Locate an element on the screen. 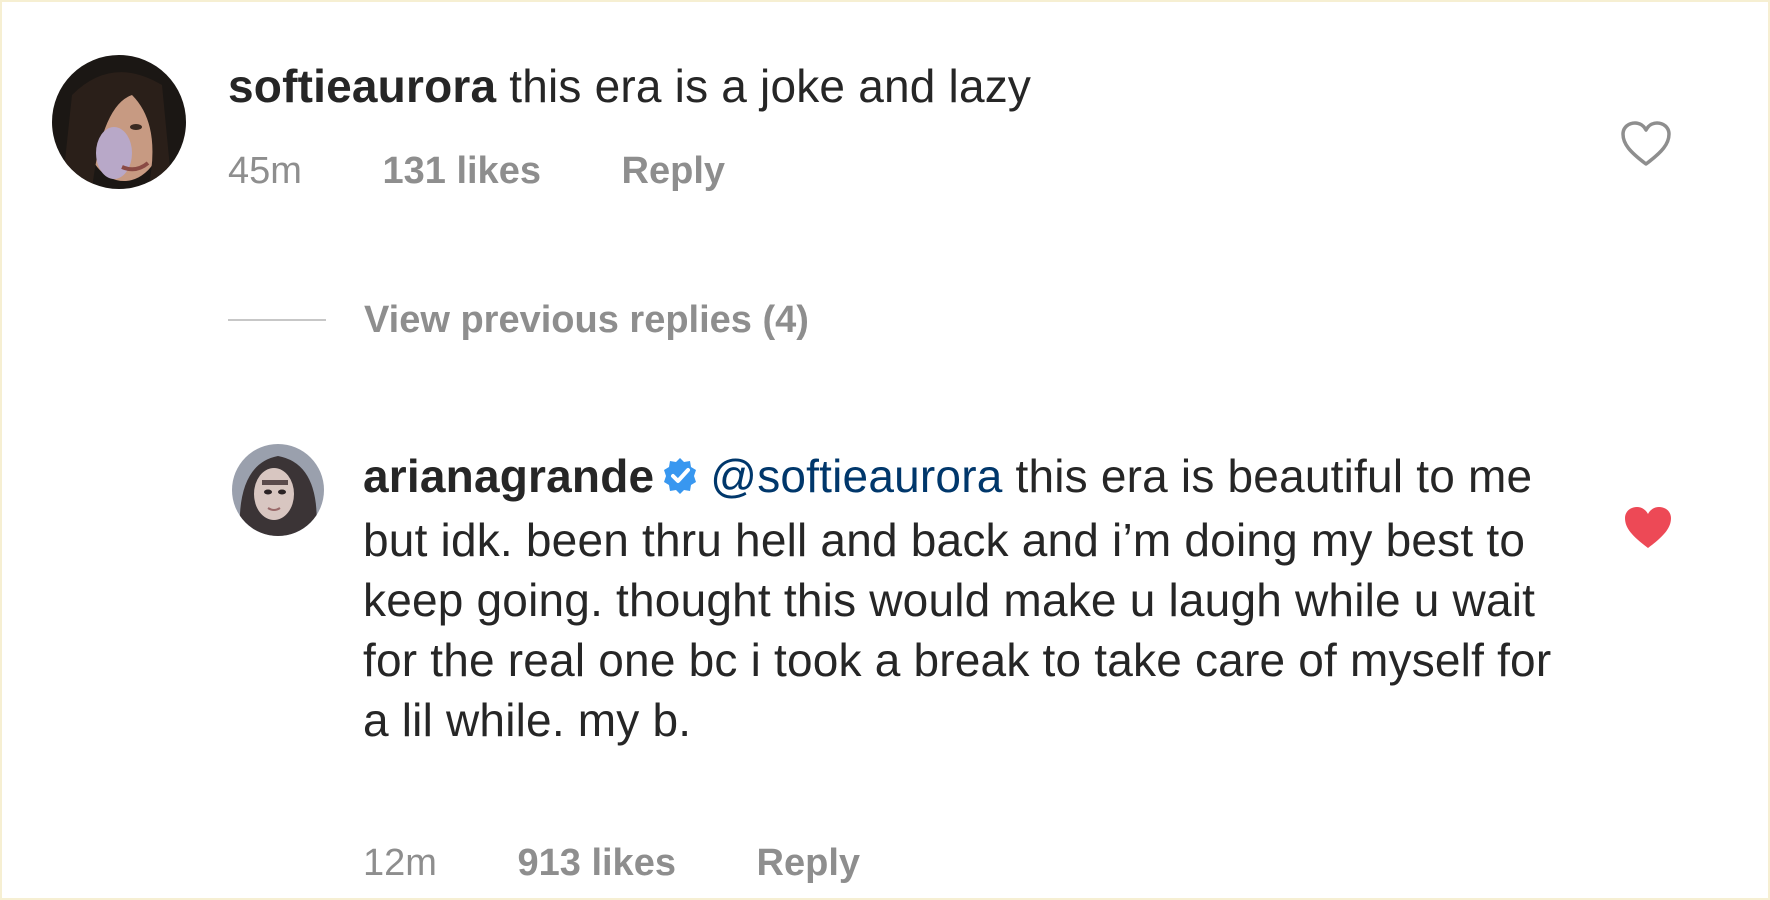  reply-meta: 12m 913 likes Reply is located at coordinates (646, 863).